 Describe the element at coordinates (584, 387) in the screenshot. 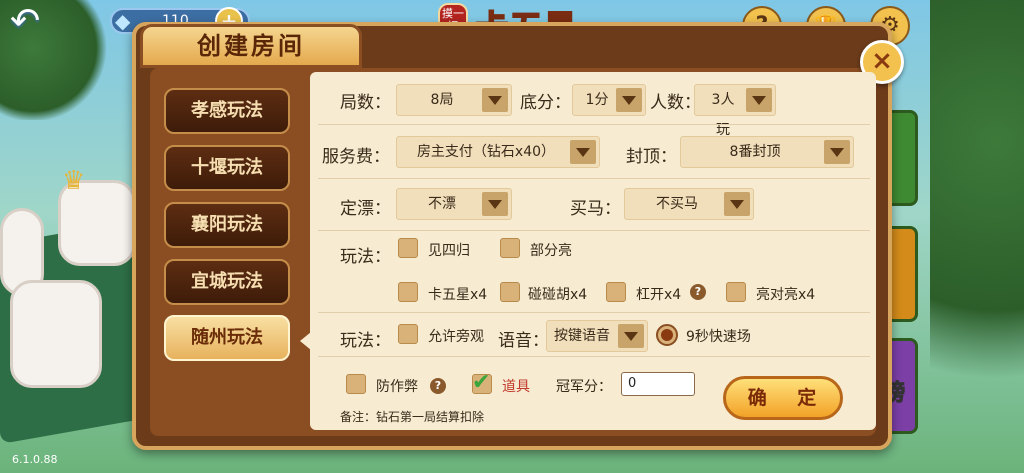

I see `champion-score-label: 冠军分：` at that location.